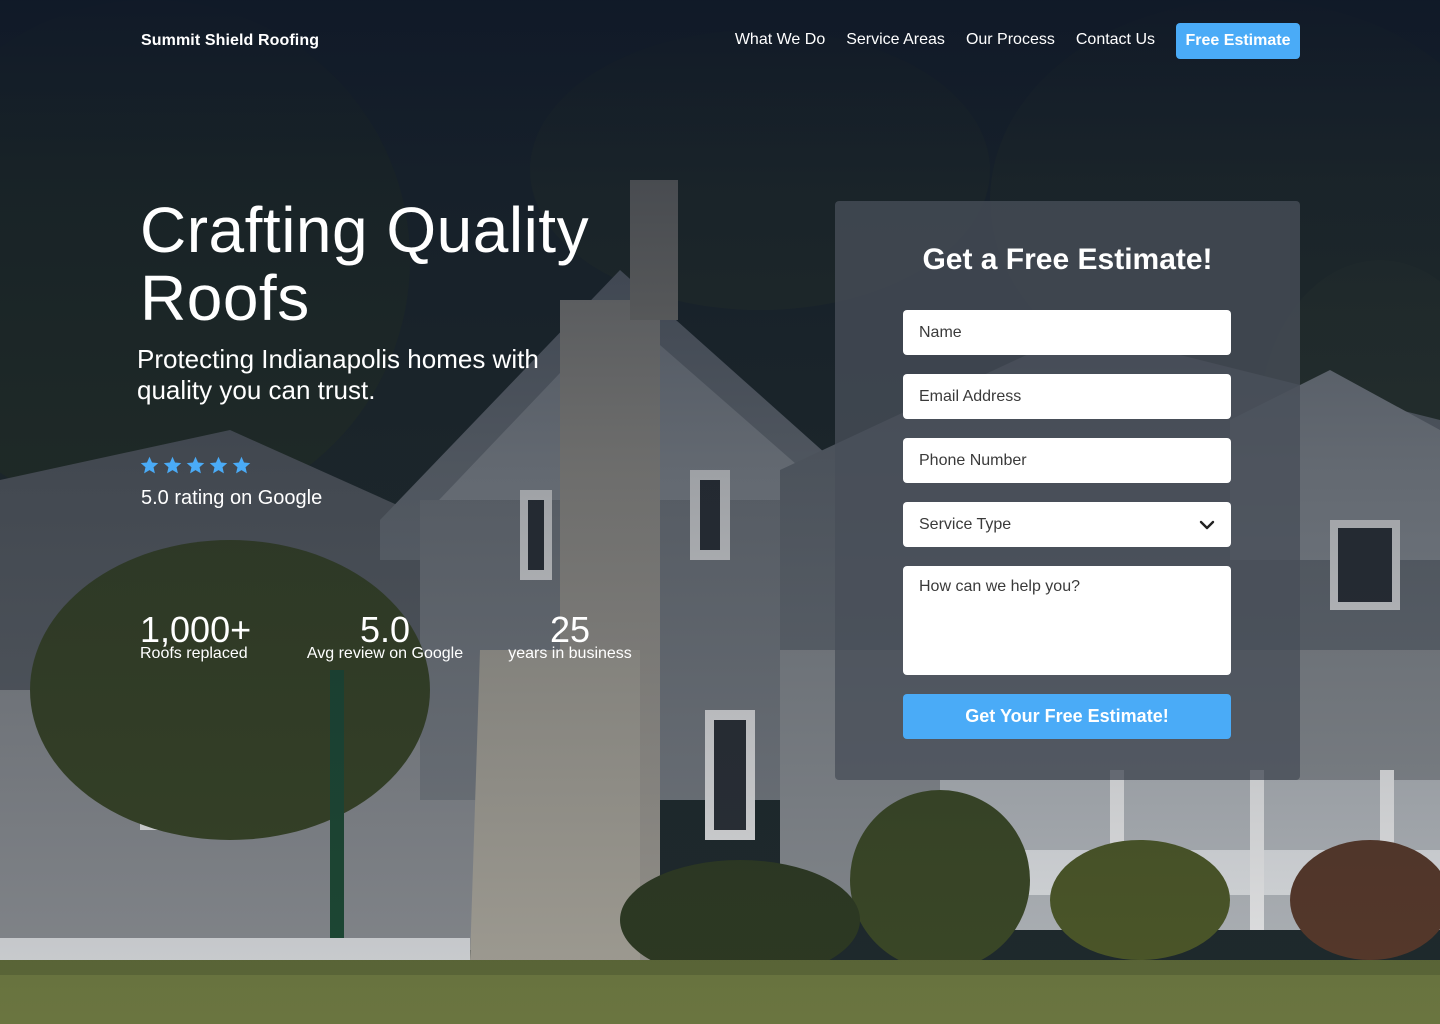 The height and width of the screenshot is (1024, 1440). What do you see at coordinates (195, 637) in the screenshot?
I see `stat-roofs-replaced: 1,000+ Roofs replaced` at bounding box center [195, 637].